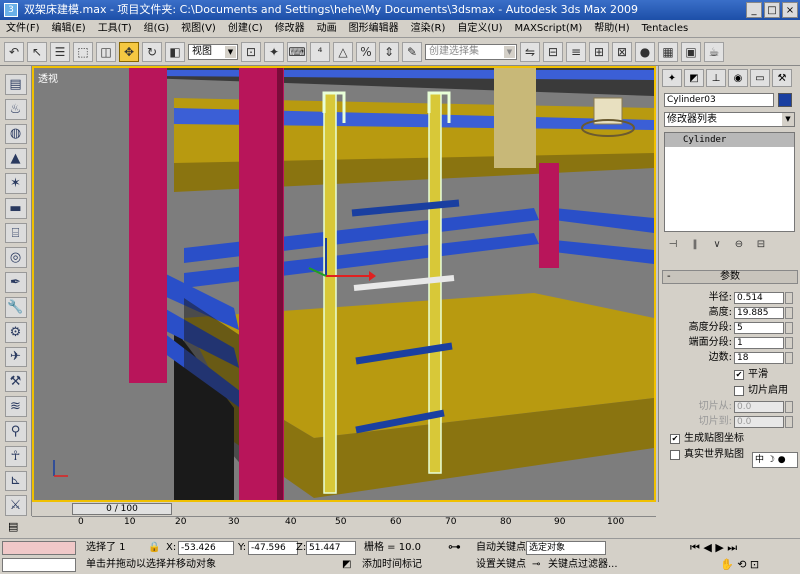 The height and width of the screenshot is (574, 800). Describe the element at coordinates (739, 245) in the screenshot. I see `remove-modifier-icon: ⊖` at that location.